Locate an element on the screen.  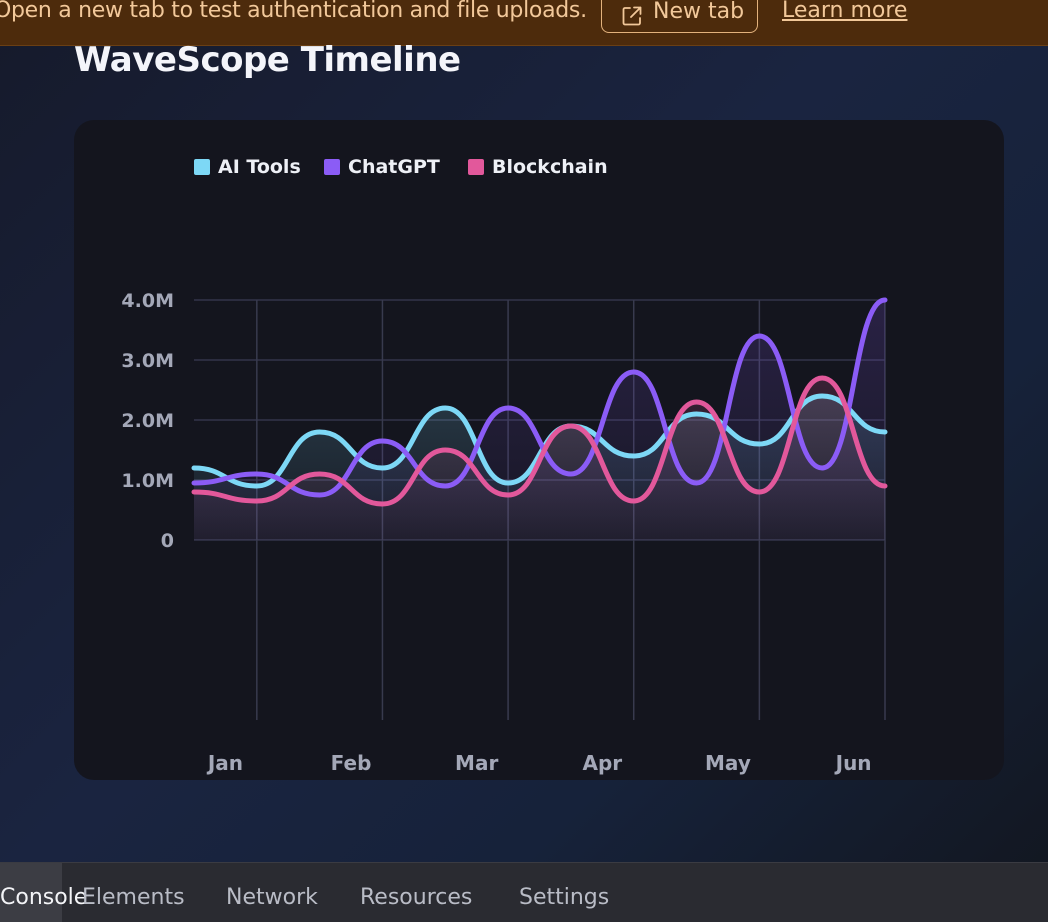
tab-resources: Resources is located at coordinates (416, 897).